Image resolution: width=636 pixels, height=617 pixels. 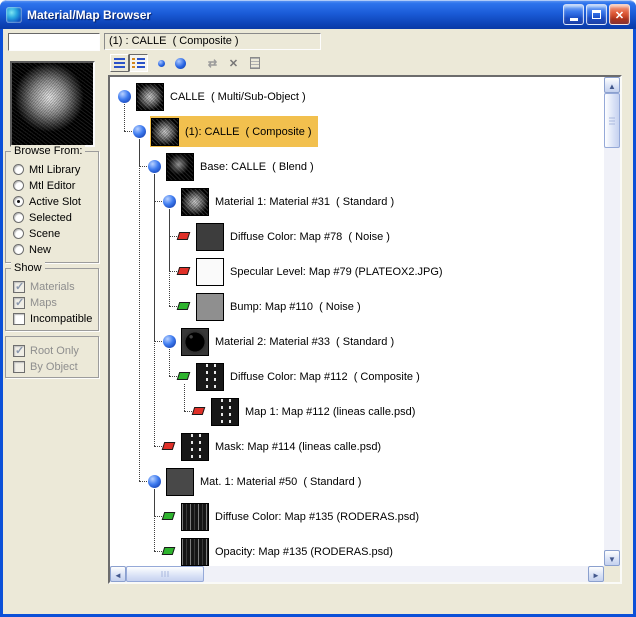 I want to click on view-large-icons-button, so click(x=180, y=63).